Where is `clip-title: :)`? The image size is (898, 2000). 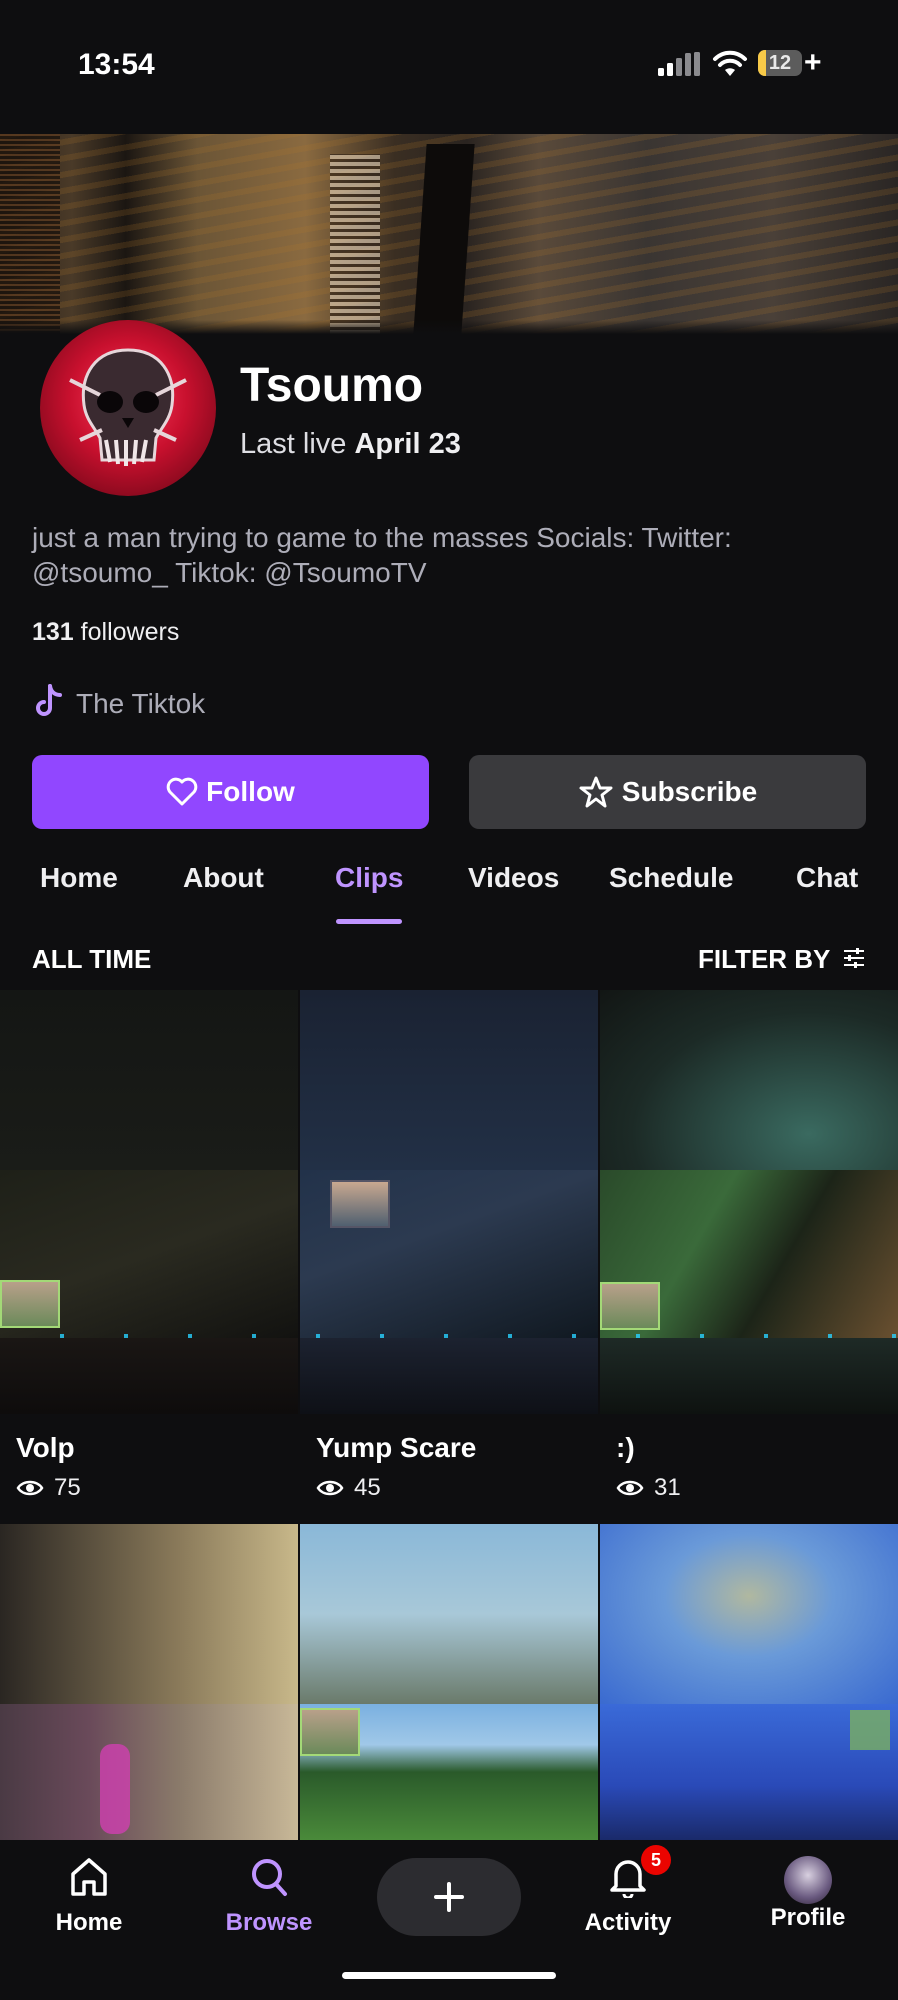
clip-title: :) is located at coordinates (625, 1447).